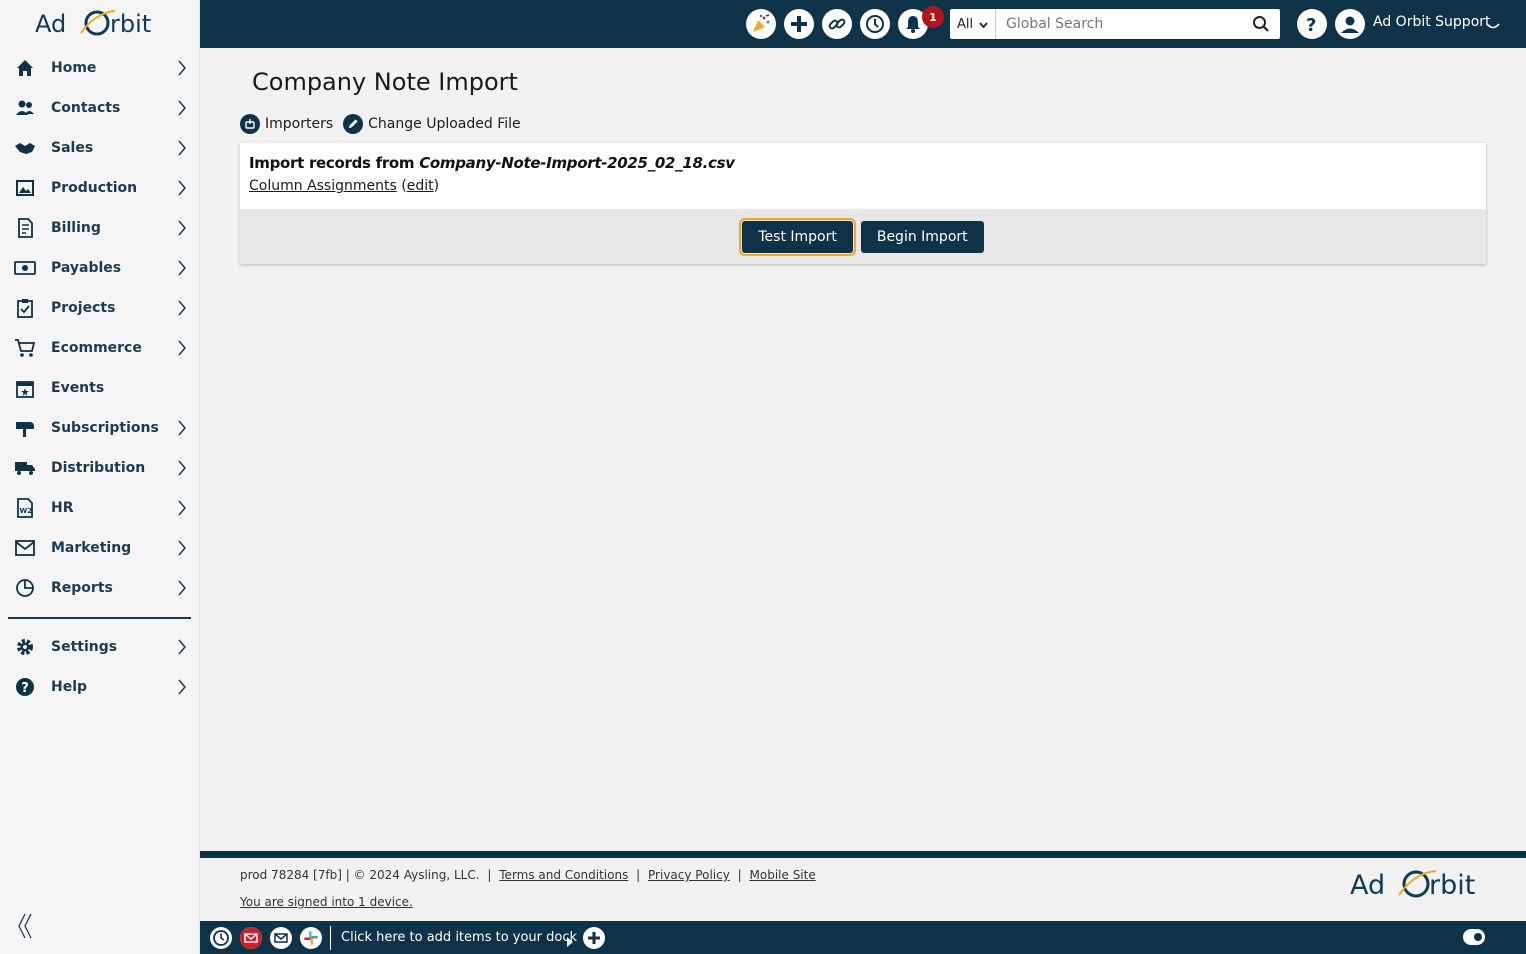  What do you see at coordinates (86, 108) in the screenshot?
I see `sidebar-item-label: Contacts` at bounding box center [86, 108].